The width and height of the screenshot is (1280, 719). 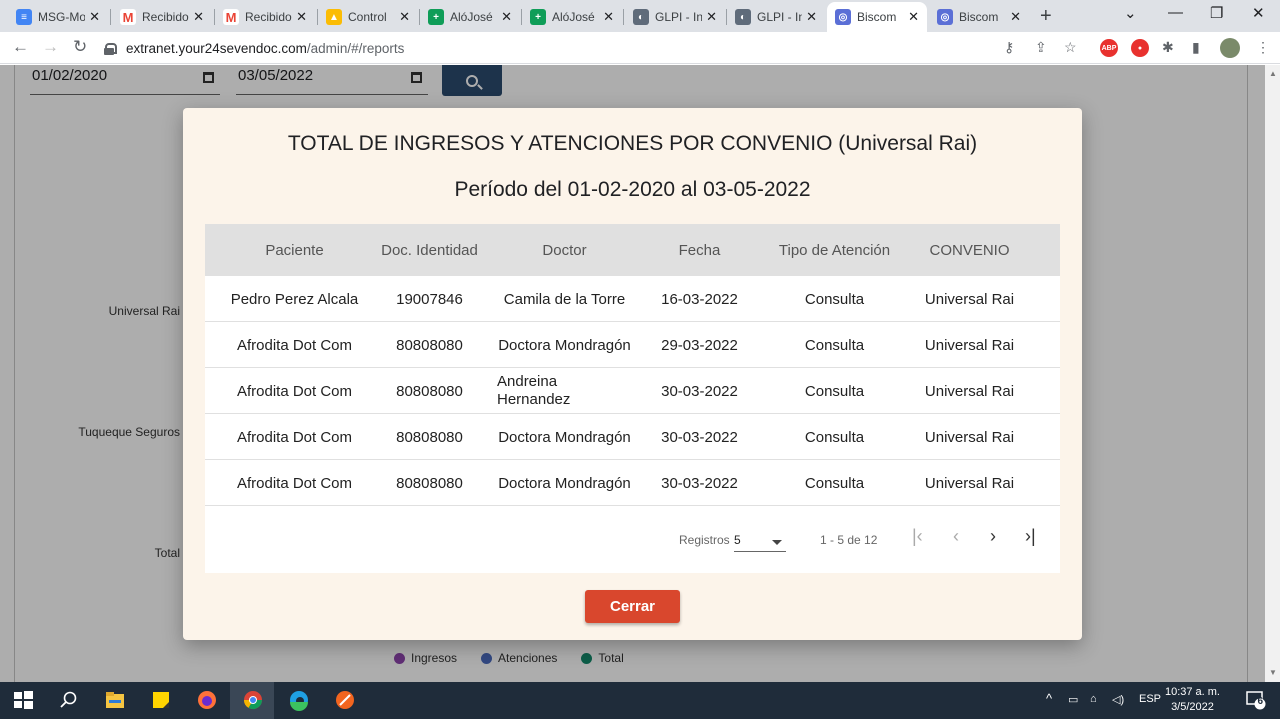 I want to click on page-range: 1 - 5 de 12, so click(x=849, y=540).